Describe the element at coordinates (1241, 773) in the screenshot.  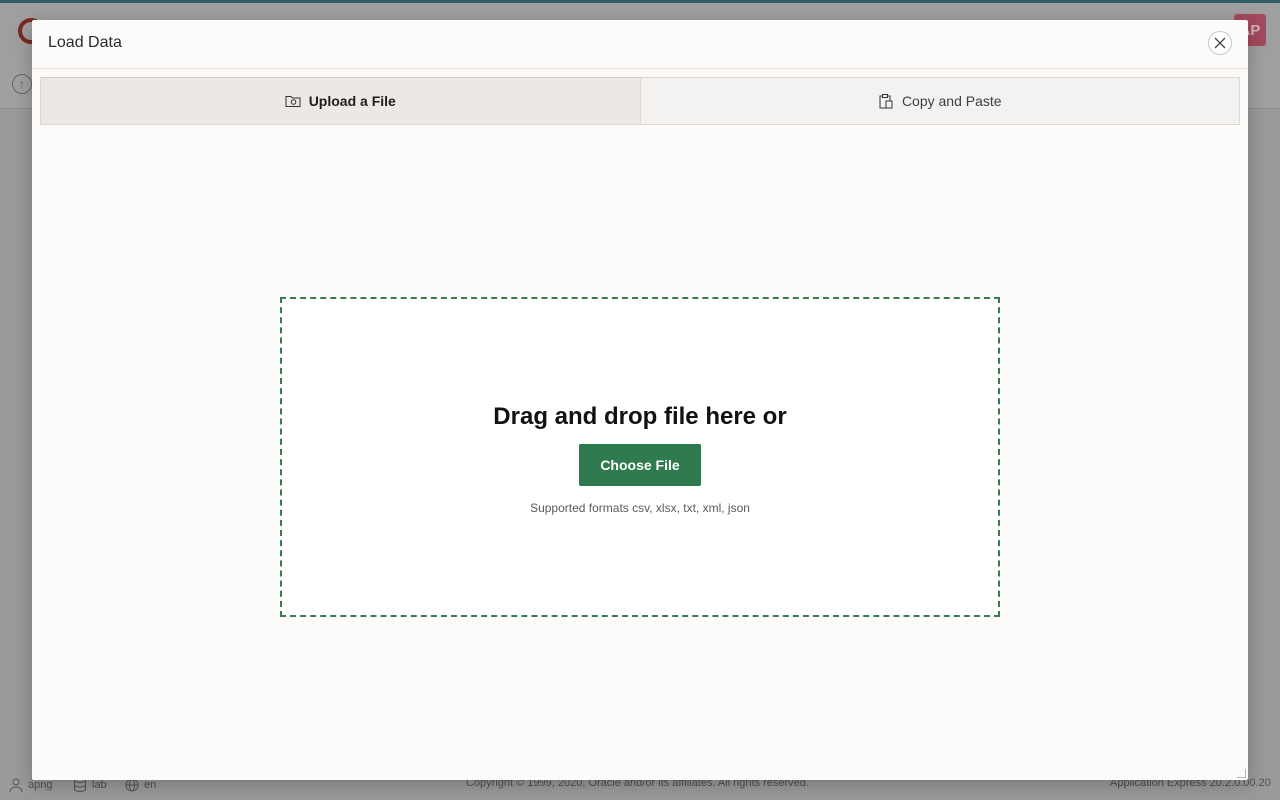
I see `resize-handle` at that location.